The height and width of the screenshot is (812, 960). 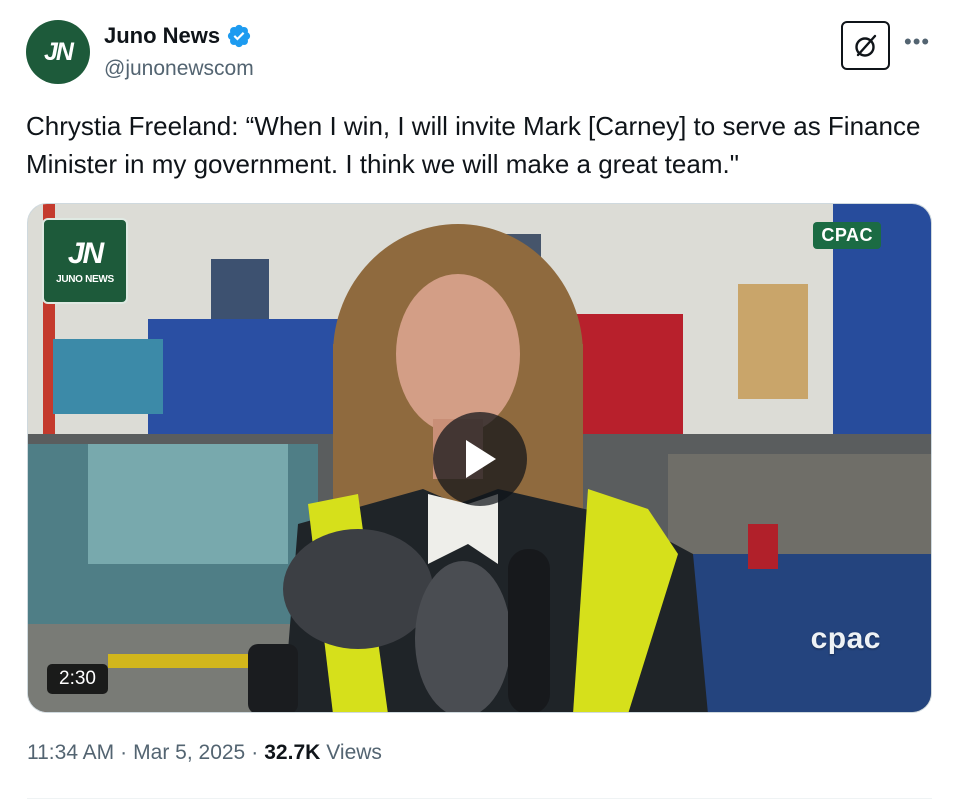 I want to click on author-handle: @junonewscom, so click(x=179, y=69).